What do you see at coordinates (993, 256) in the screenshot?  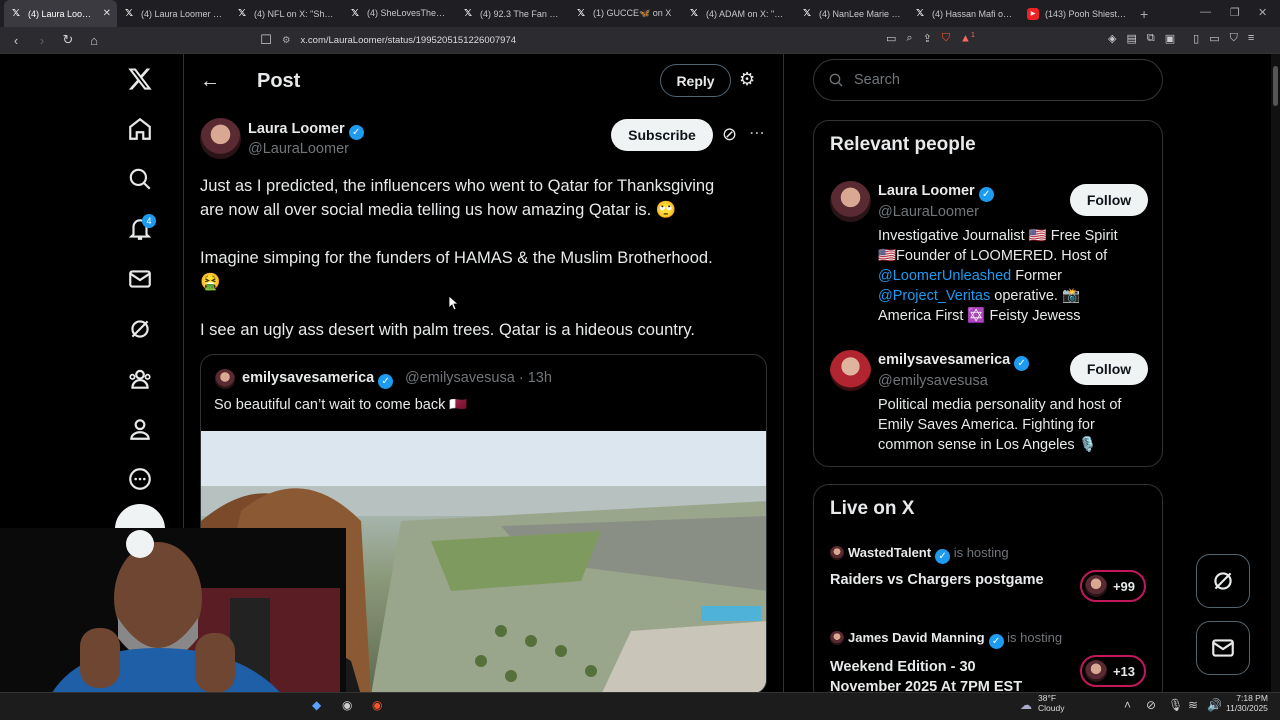 I see `bio-line: 🇺🇸Founder of LOOMERED. Host of` at bounding box center [993, 256].